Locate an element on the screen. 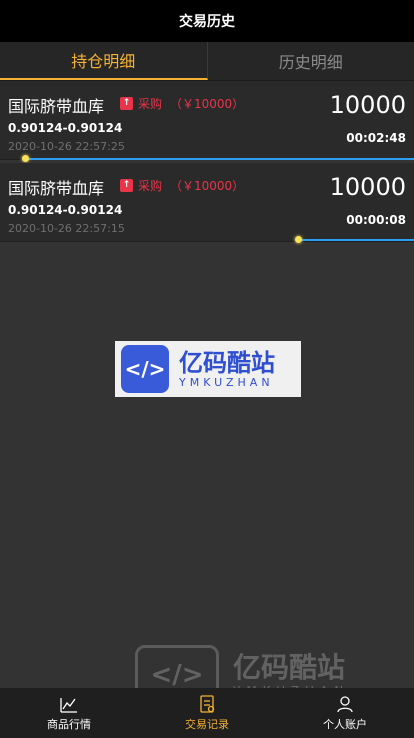 Image resolution: width=414 pixels, height=738 pixels. countdown-timer: 00:02:48 is located at coordinates (376, 138).